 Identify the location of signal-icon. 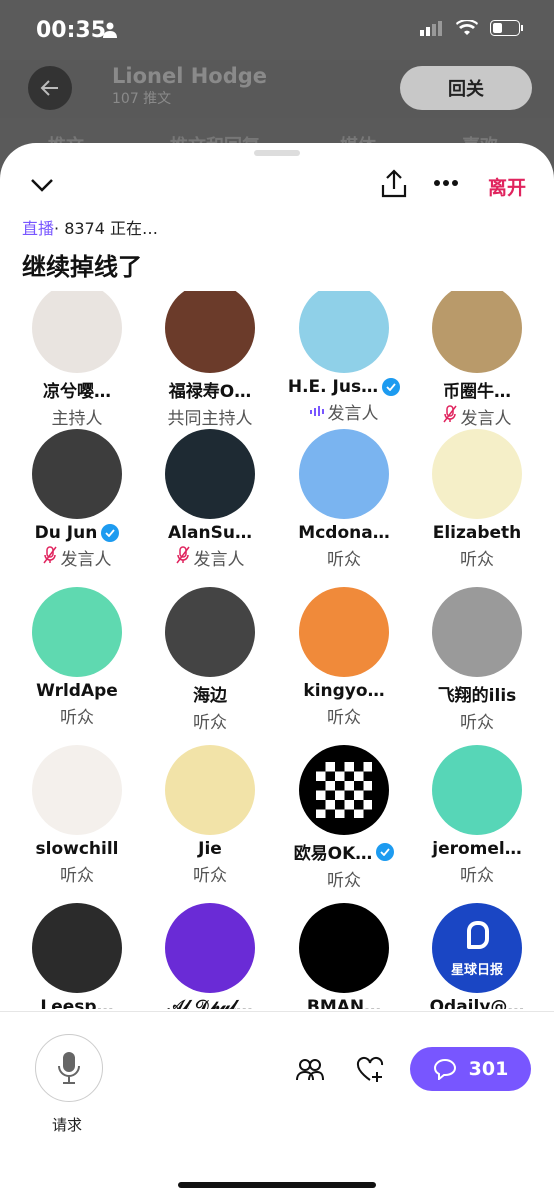
(431, 28).